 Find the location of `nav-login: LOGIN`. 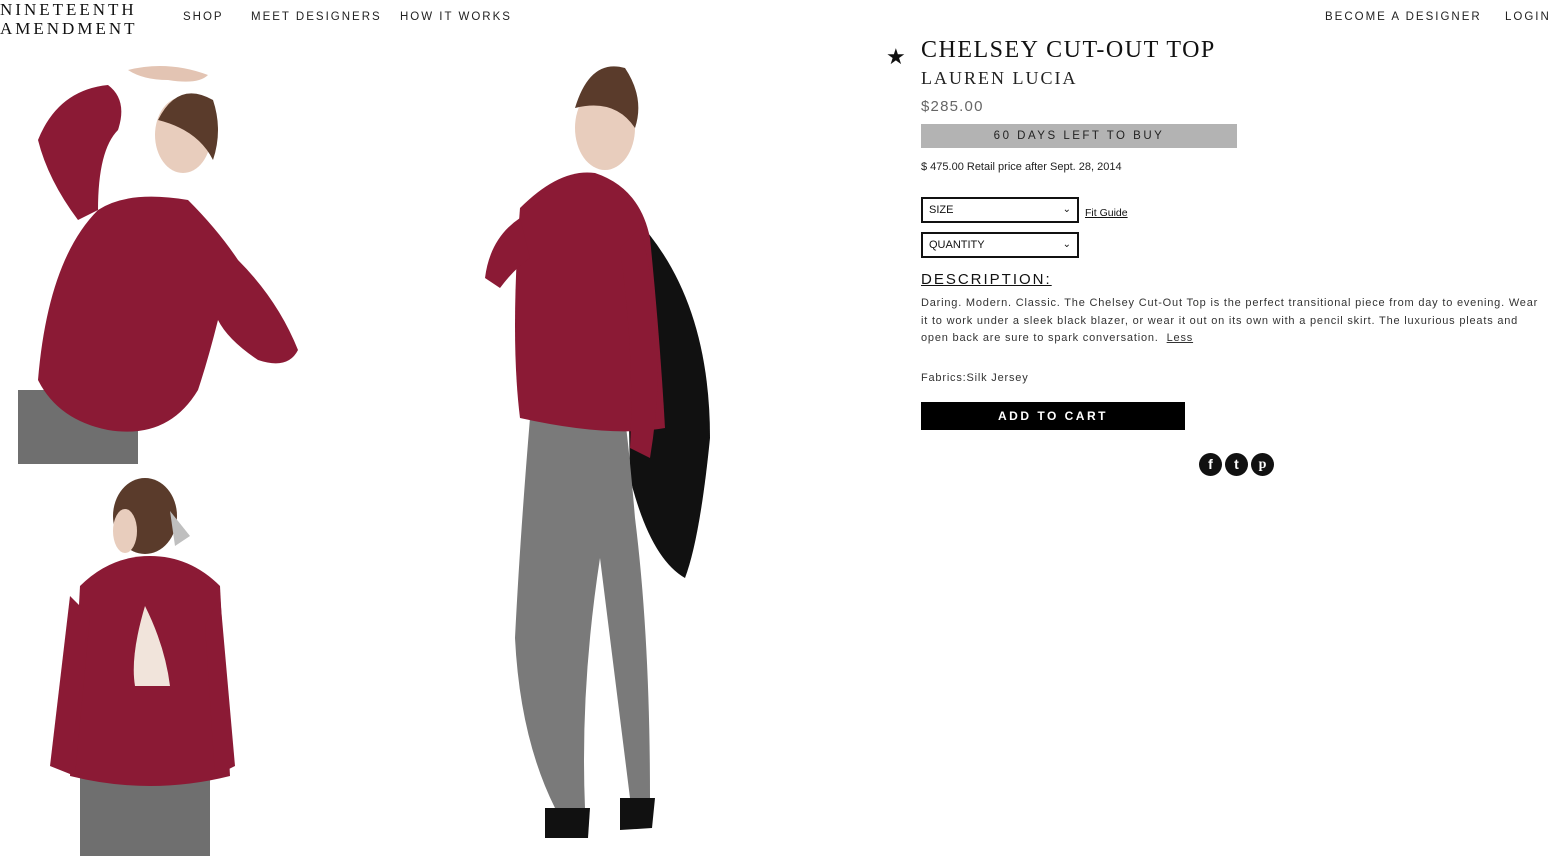

nav-login: LOGIN is located at coordinates (1528, 17).